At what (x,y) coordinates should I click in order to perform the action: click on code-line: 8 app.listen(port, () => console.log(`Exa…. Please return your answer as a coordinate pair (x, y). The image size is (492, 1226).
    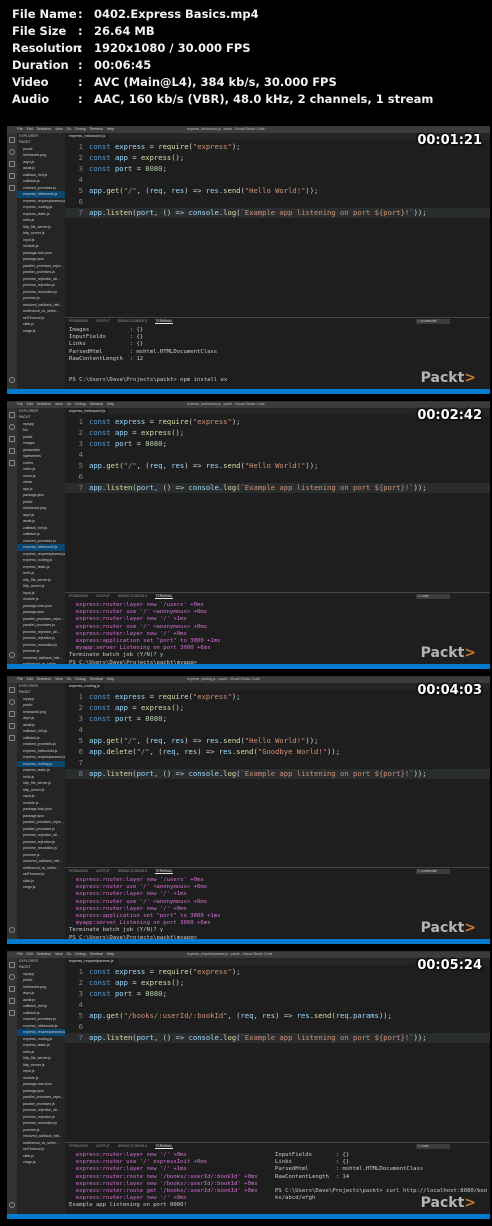
    Looking at the image, I should click on (277, 774).